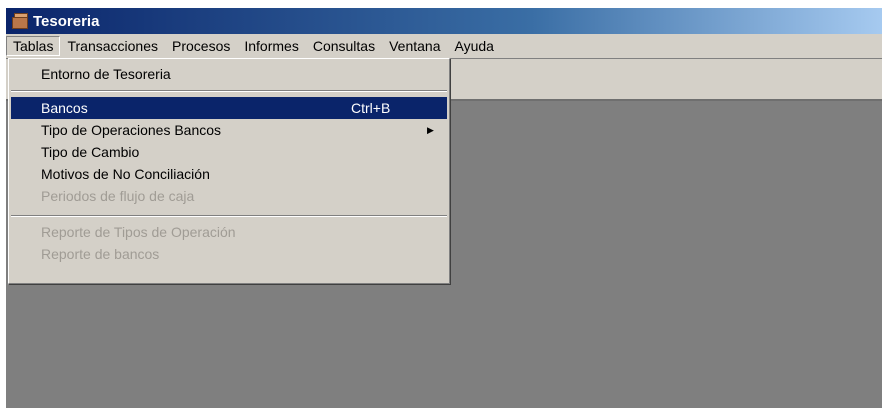 This screenshot has width=882, height=411. What do you see at coordinates (118, 196) in the screenshot?
I see `menu-item-label: Periodos de flujo de caja` at bounding box center [118, 196].